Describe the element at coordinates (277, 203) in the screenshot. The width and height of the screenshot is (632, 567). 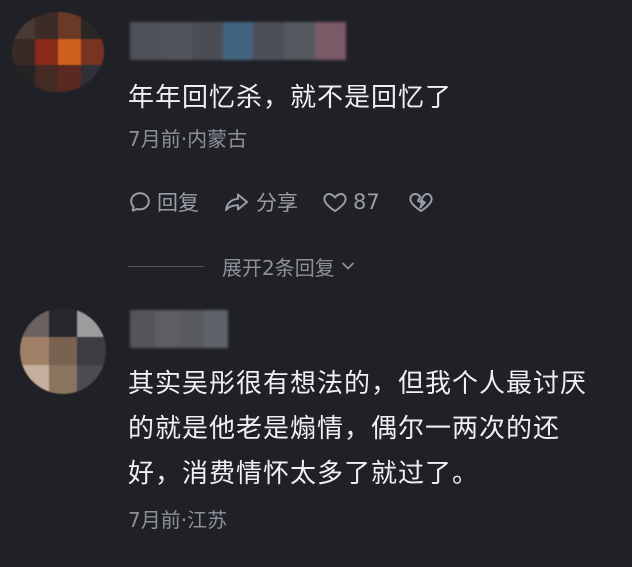
I see `share-label: 分享` at that location.